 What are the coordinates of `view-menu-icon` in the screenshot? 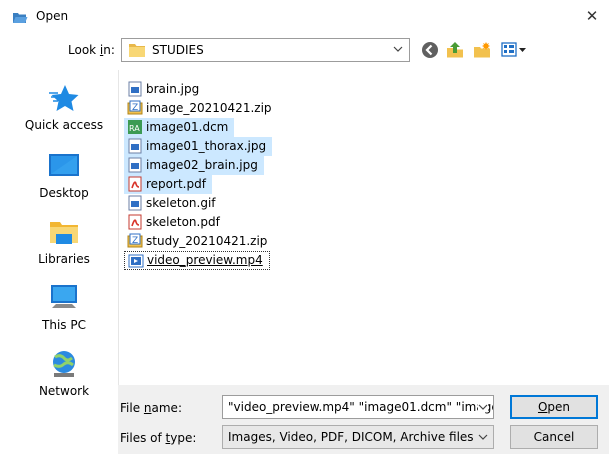 It's located at (514, 50).